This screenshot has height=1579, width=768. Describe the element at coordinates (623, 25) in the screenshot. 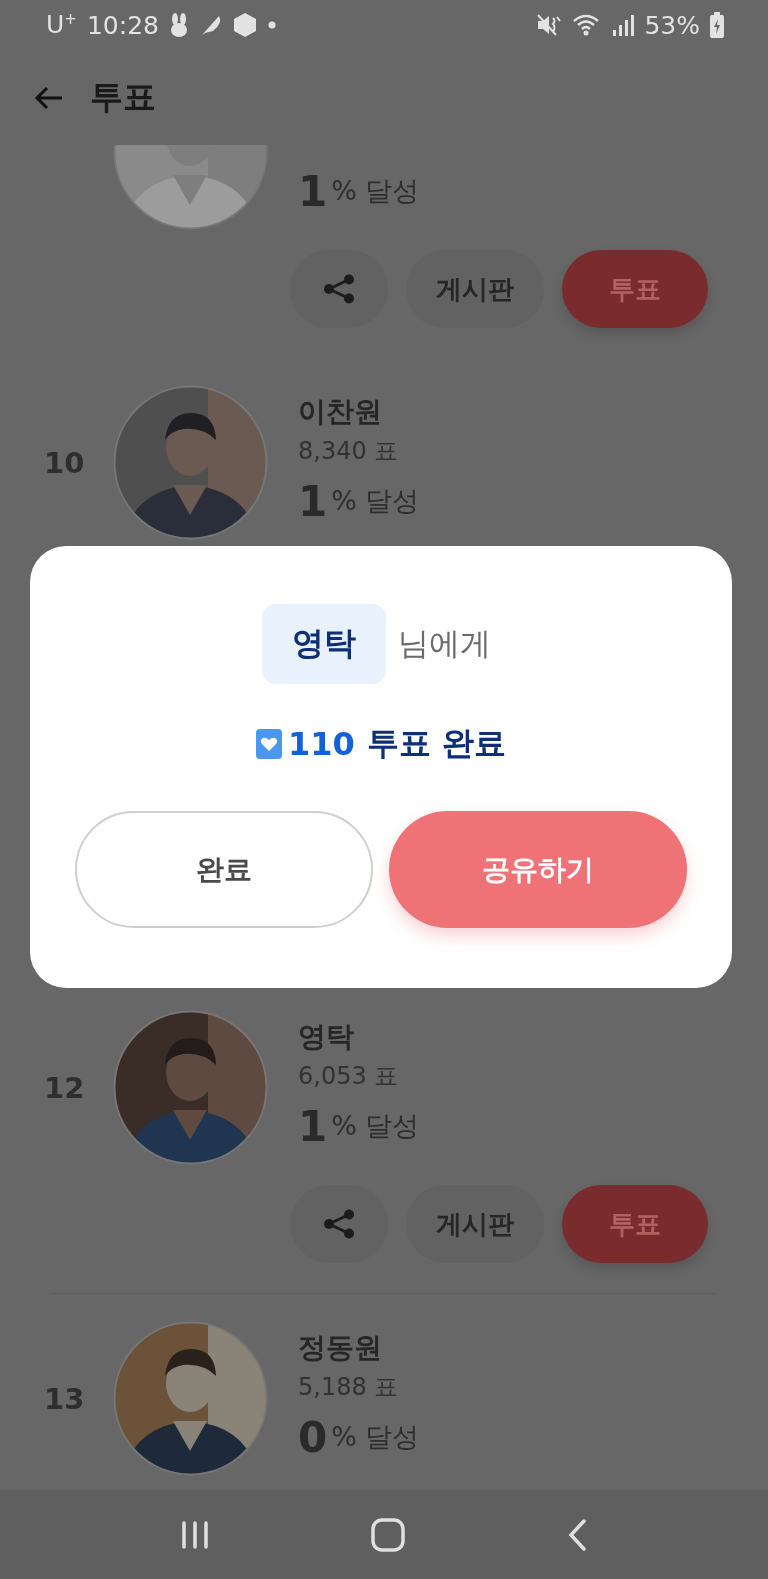

I see `signal-icon` at that location.